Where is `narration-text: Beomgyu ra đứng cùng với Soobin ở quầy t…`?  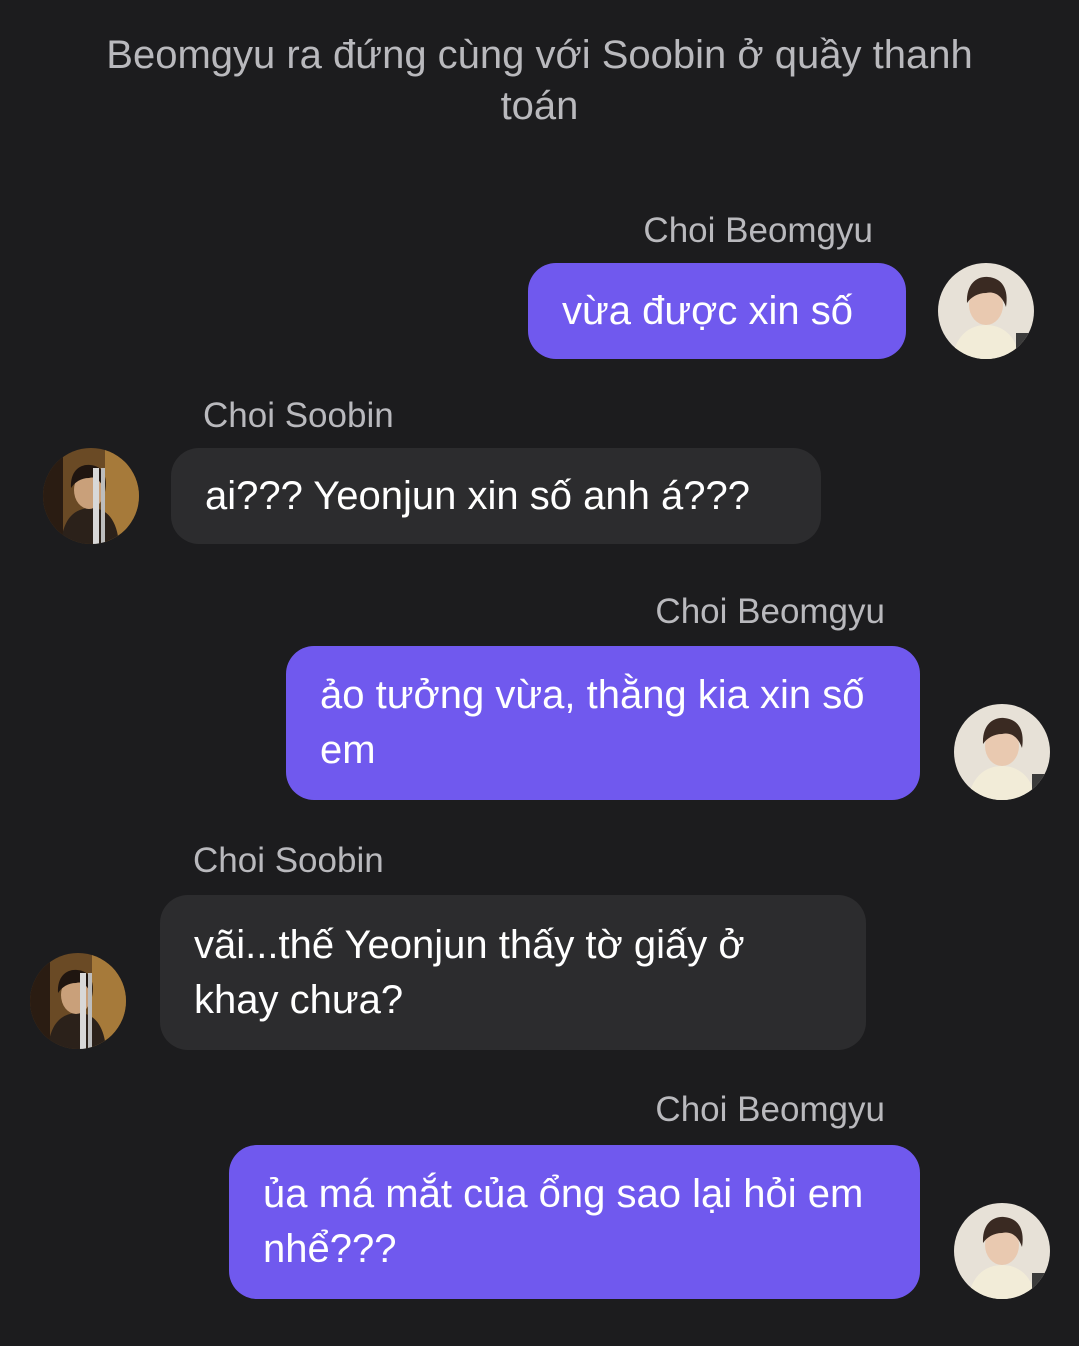
narration-text: Beomgyu ra đứng cùng với Soobin ở quầy t… is located at coordinates (539, 80).